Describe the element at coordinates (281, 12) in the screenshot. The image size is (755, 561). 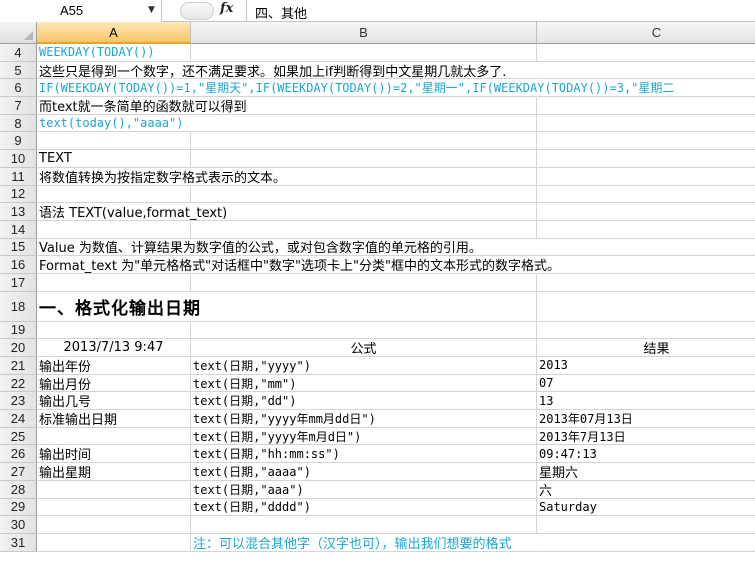
I see `formula-input-value: 四、其他` at that location.